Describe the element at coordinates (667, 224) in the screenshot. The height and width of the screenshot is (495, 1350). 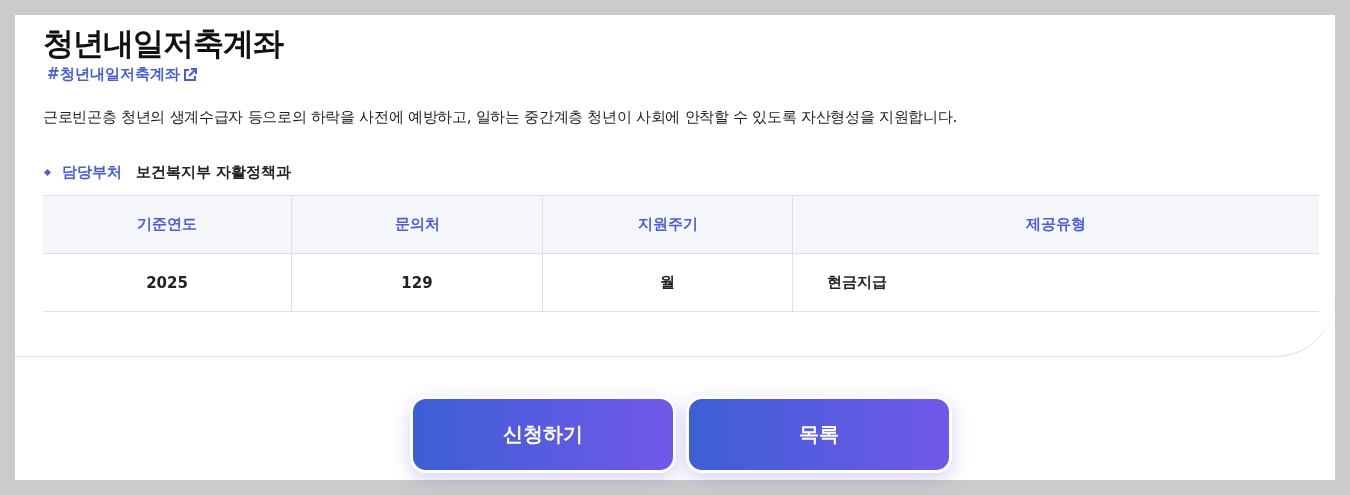
I see `column-header: 지원주기` at that location.